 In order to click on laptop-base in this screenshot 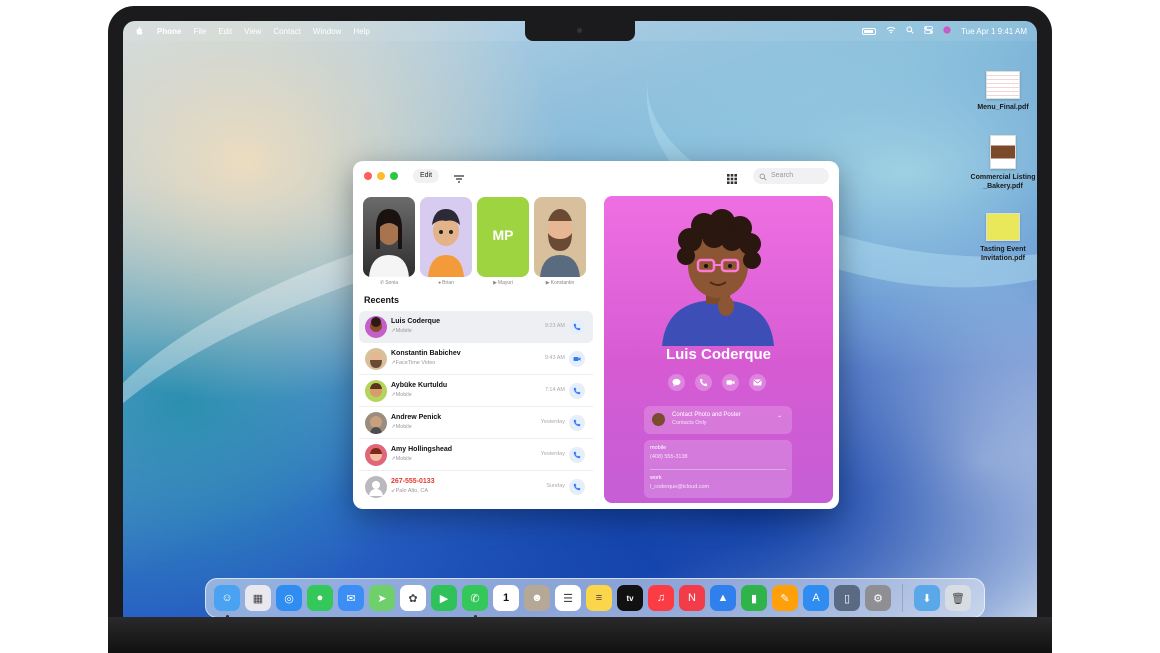, I will do `click(580, 635)`.